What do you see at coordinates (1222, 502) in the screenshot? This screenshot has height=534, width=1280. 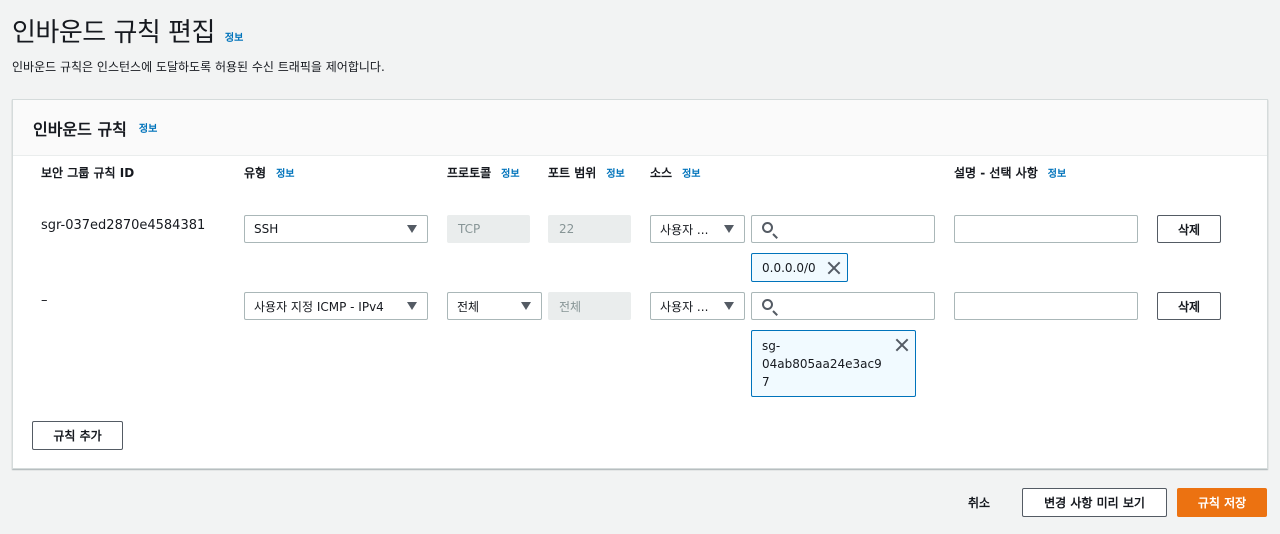 I see `save-rules-button: 규칙 저장` at bounding box center [1222, 502].